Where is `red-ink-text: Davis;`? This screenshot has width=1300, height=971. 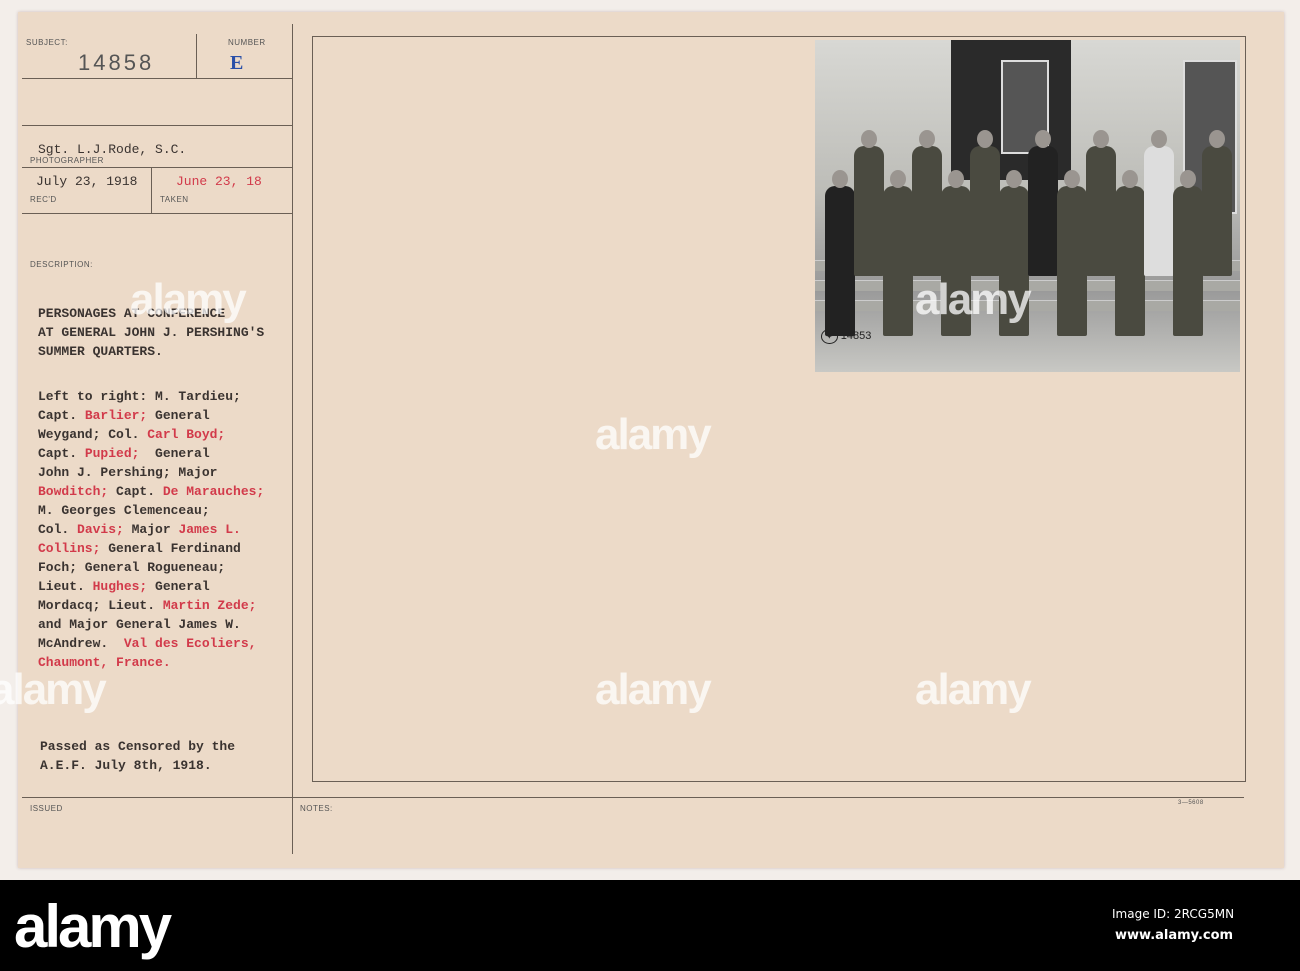 red-ink-text: Davis; is located at coordinates (100, 529).